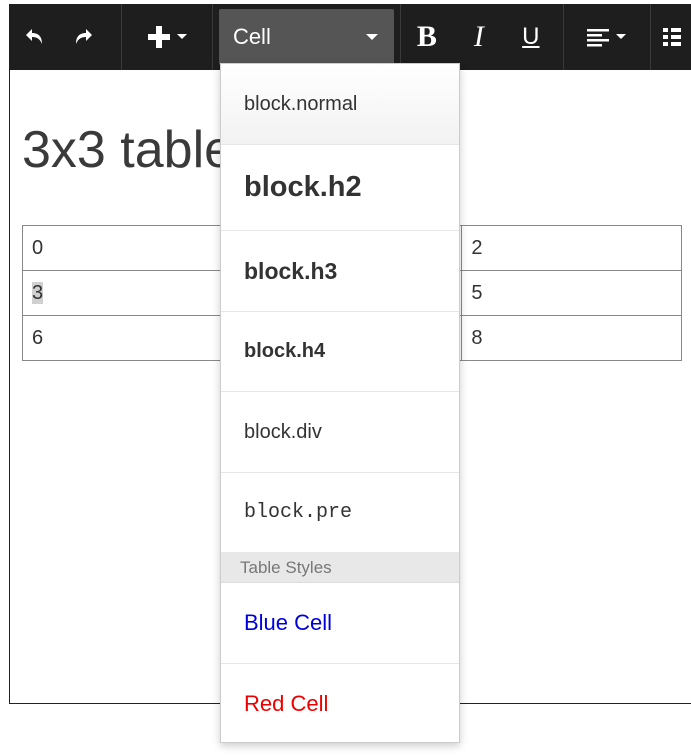  I want to click on italic-button: I, so click(479, 37).